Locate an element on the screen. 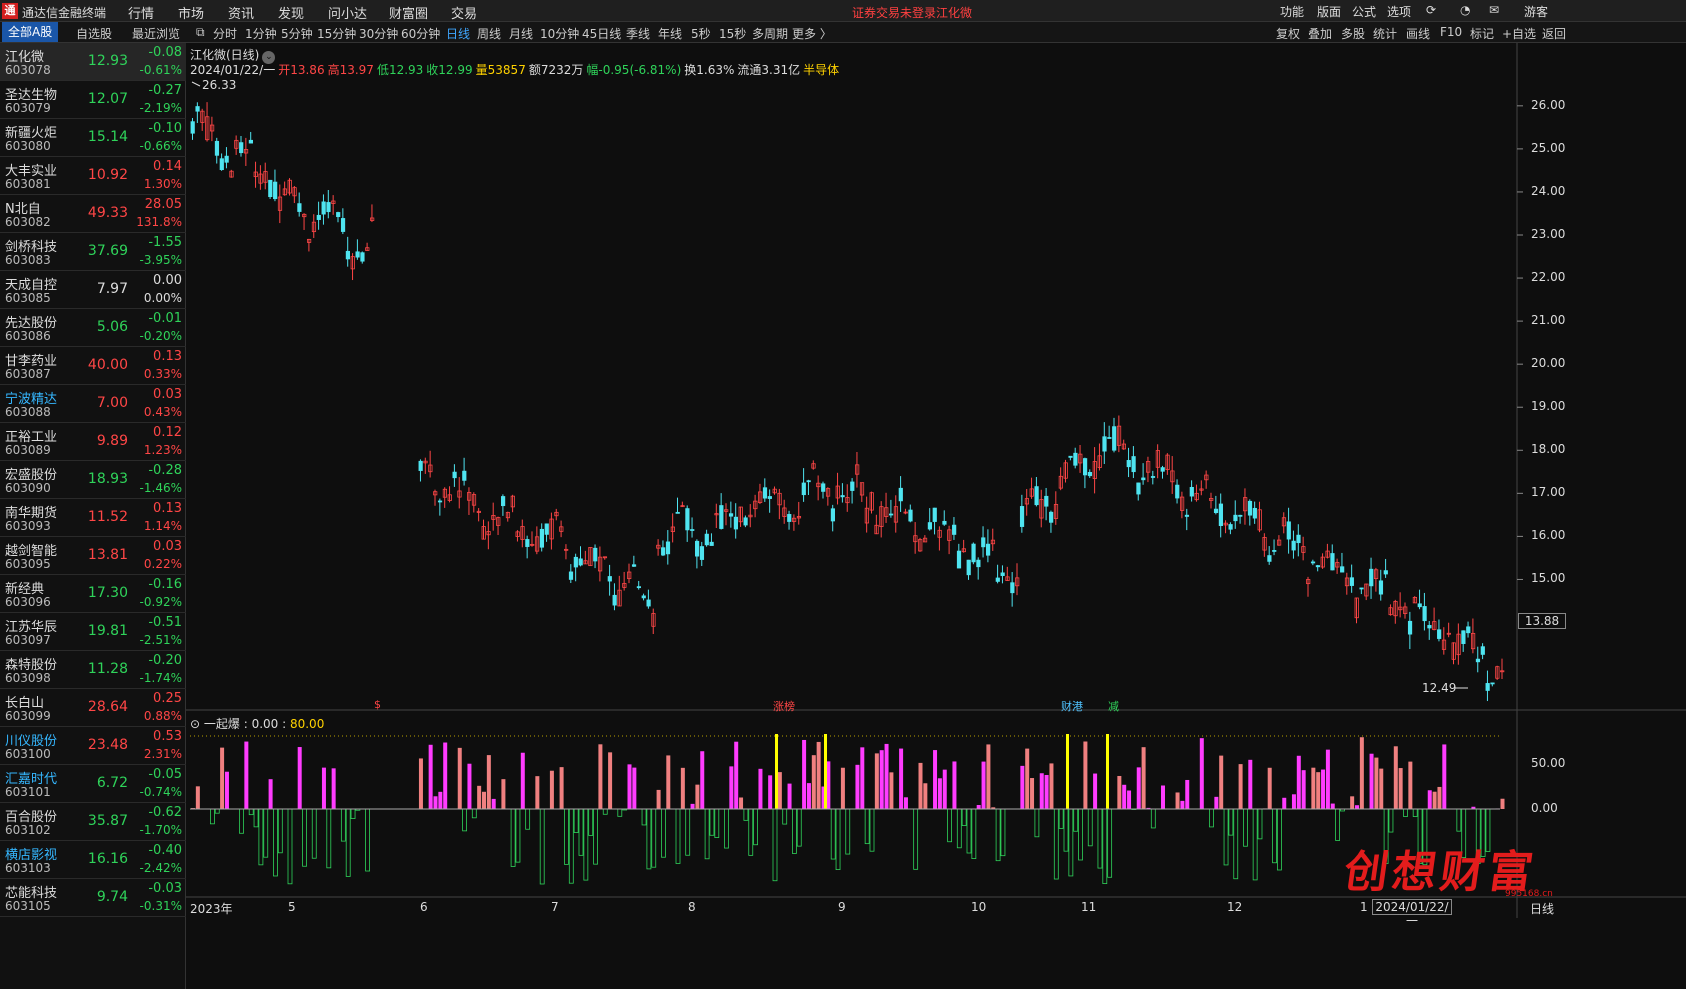  tab-all-a-shares: 全部A股 is located at coordinates (30, 32).